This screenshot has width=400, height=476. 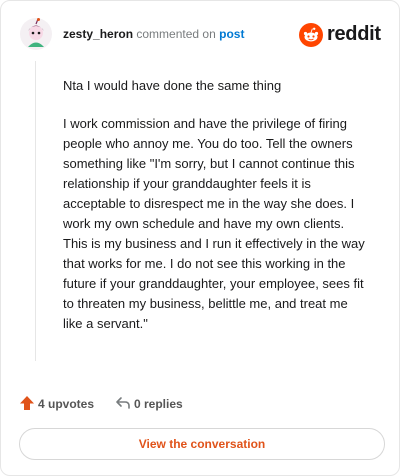 I want to click on avatar, so click(x=36, y=34).